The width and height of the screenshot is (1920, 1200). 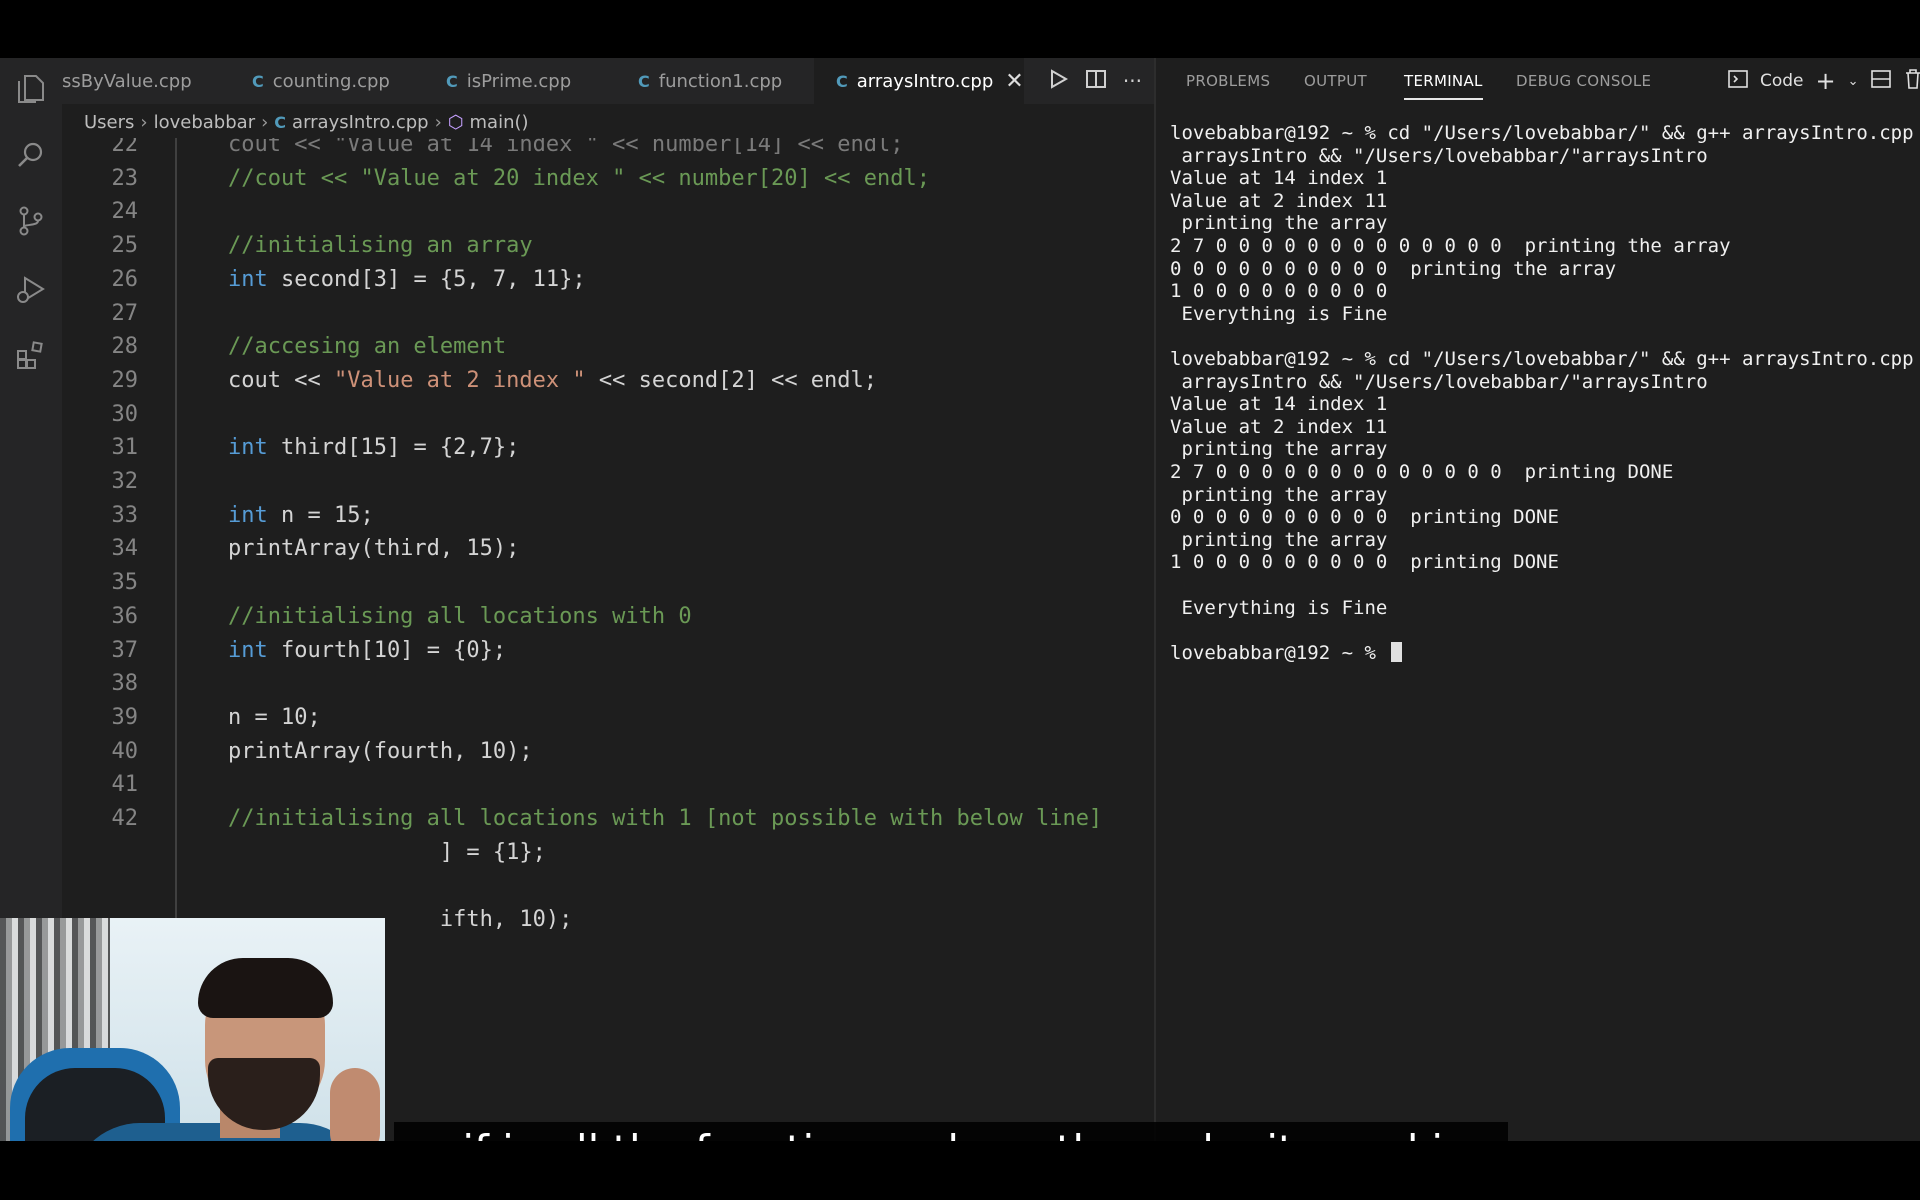 I want to click on panel-actions: Code + ⌄, so click(x=1824, y=81).